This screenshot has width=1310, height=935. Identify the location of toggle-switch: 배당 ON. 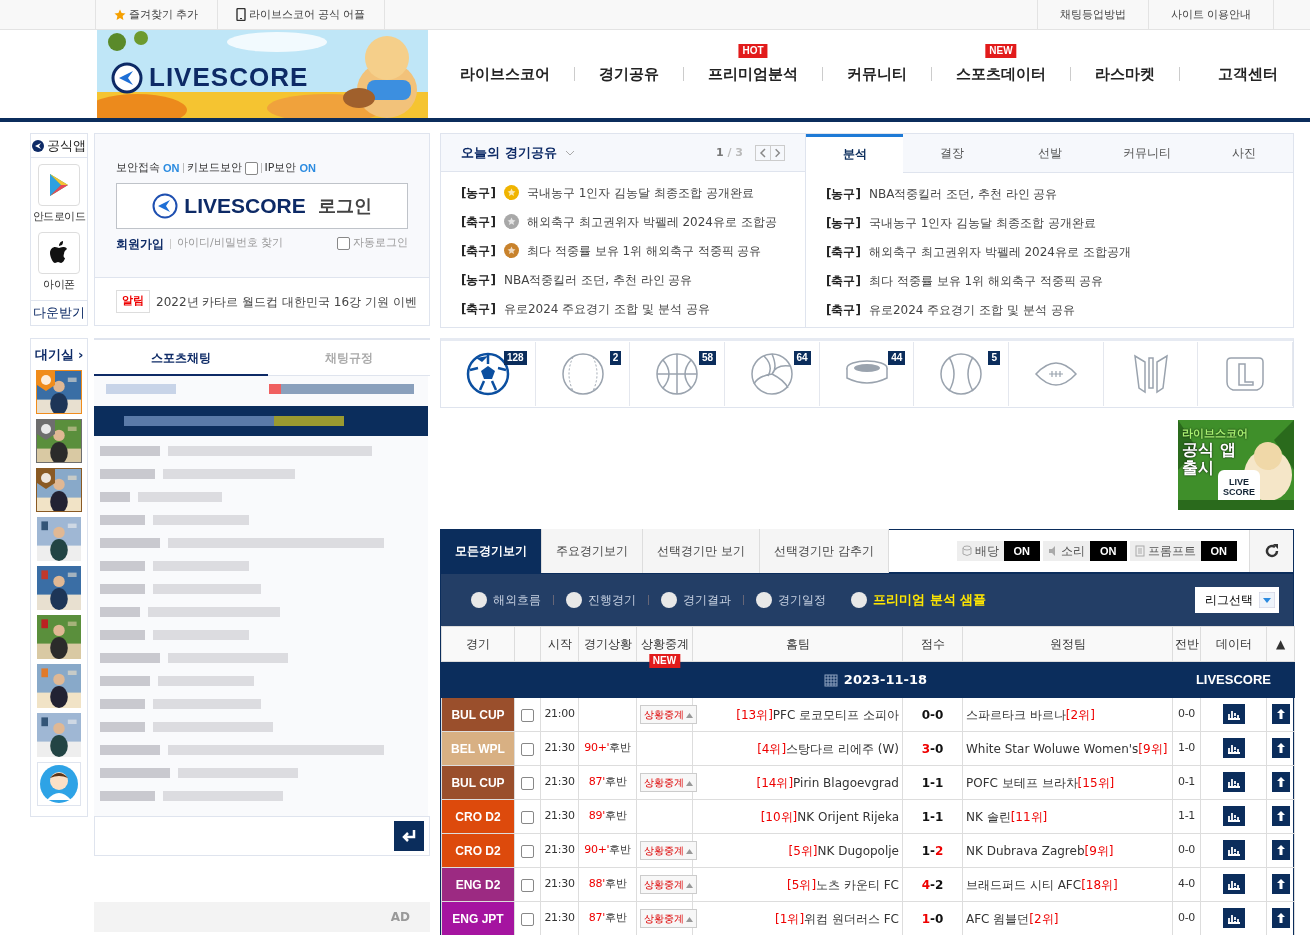
(998, 551).